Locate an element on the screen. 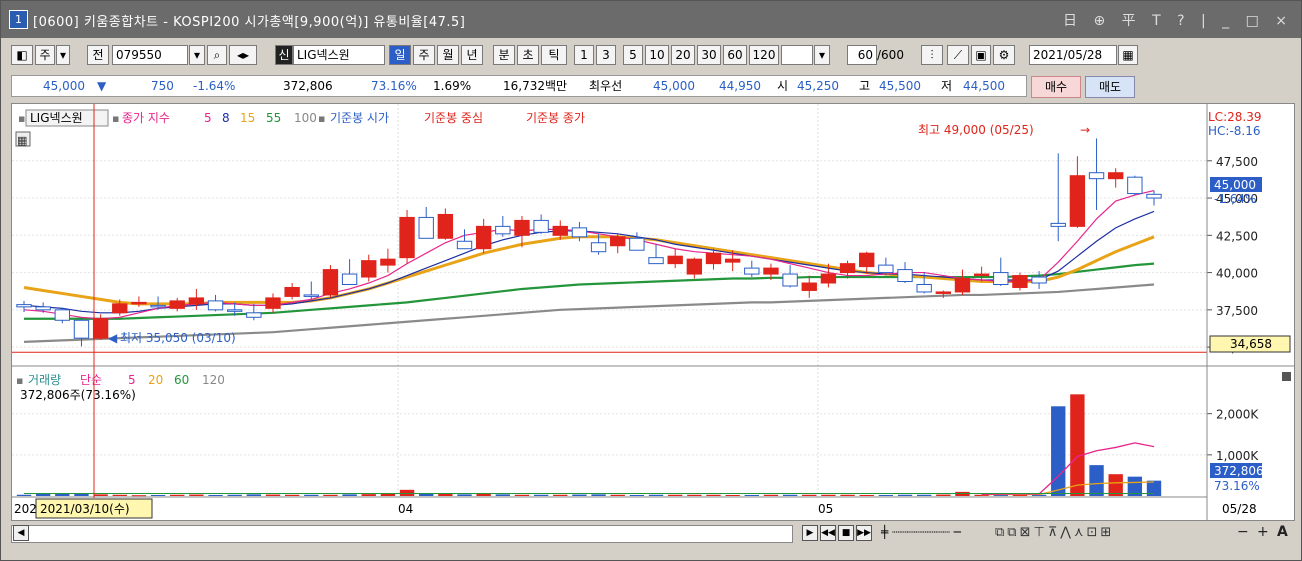  shin-badge: 신 is located at coordinates (284, 55).